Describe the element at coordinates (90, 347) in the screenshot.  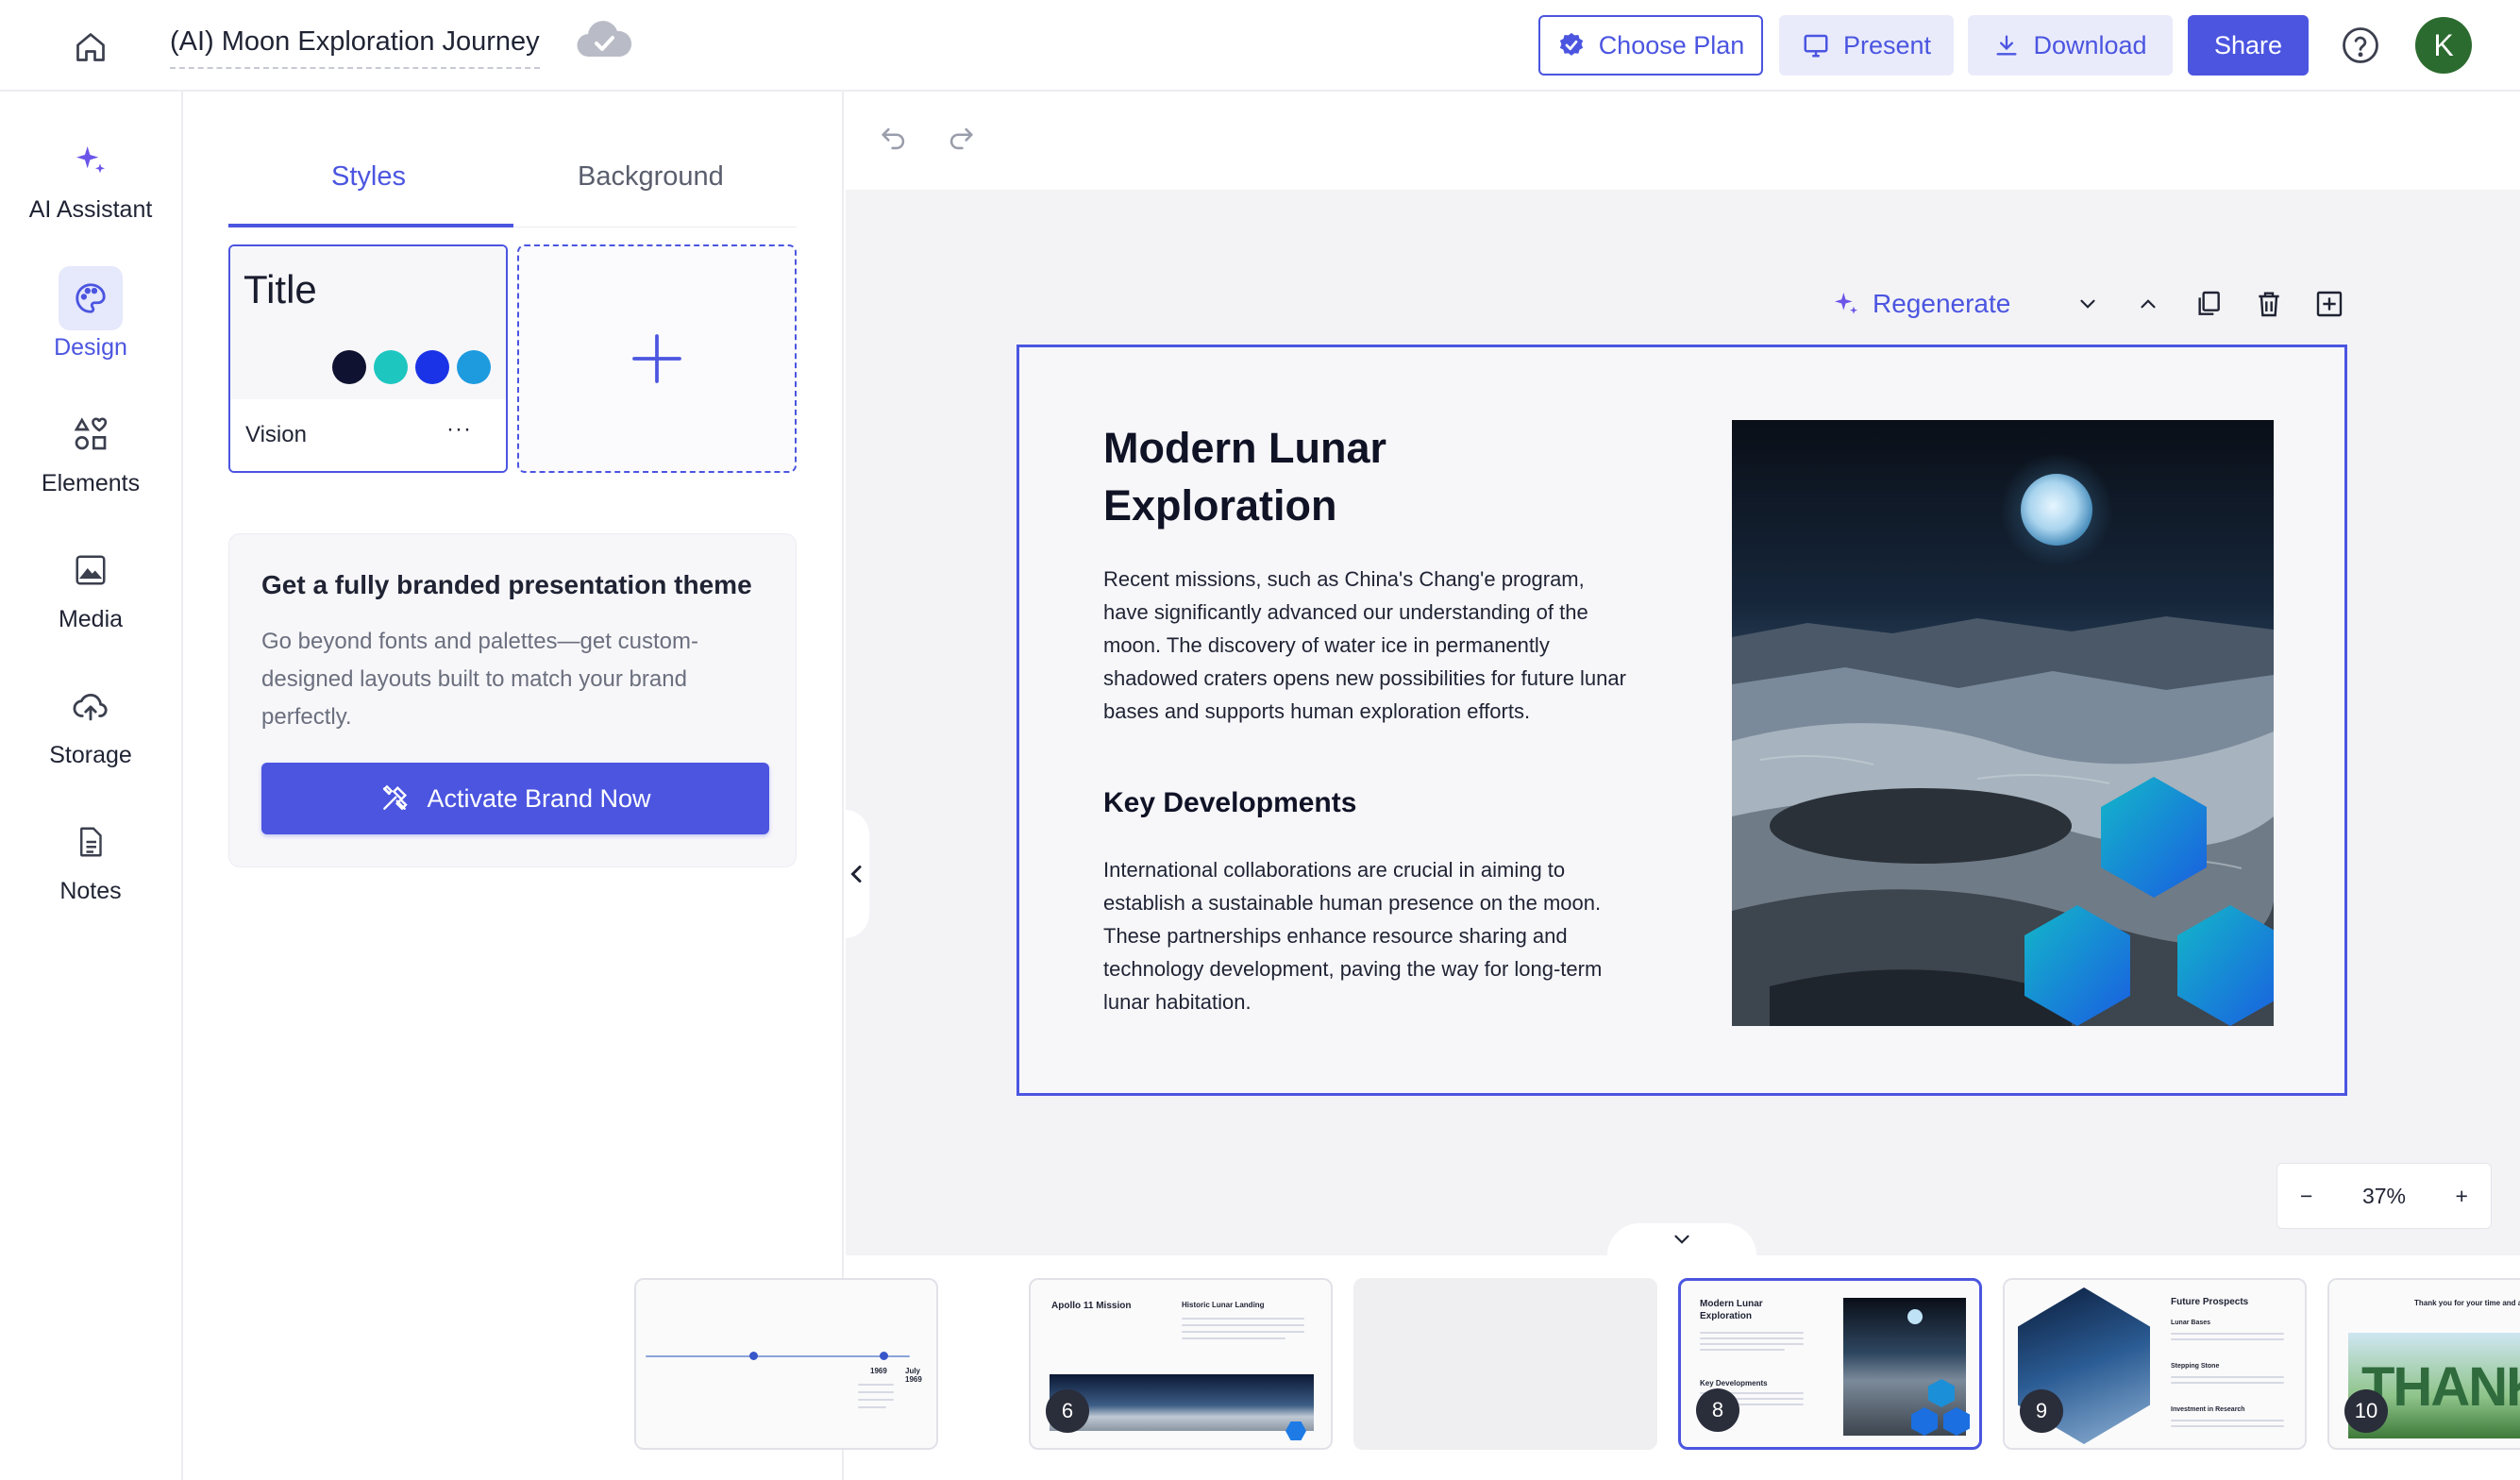
I see `rail-label-design: Design` at that location.